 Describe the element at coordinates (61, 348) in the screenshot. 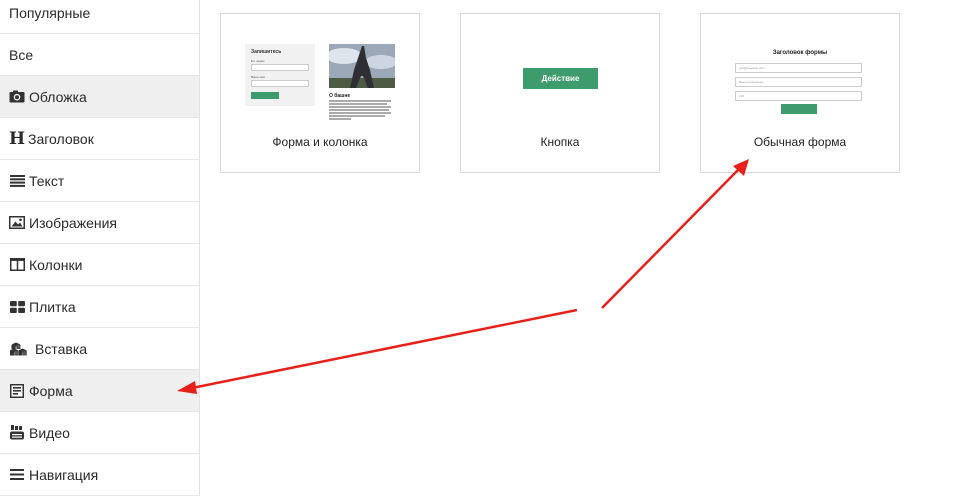

I see `sidebar-item-label: Вставка` at that location.